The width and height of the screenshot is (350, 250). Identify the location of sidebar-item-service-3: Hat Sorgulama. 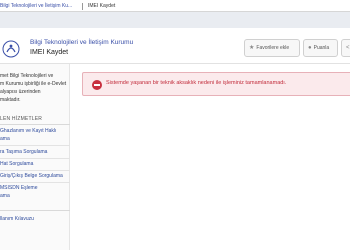
(35, 164).